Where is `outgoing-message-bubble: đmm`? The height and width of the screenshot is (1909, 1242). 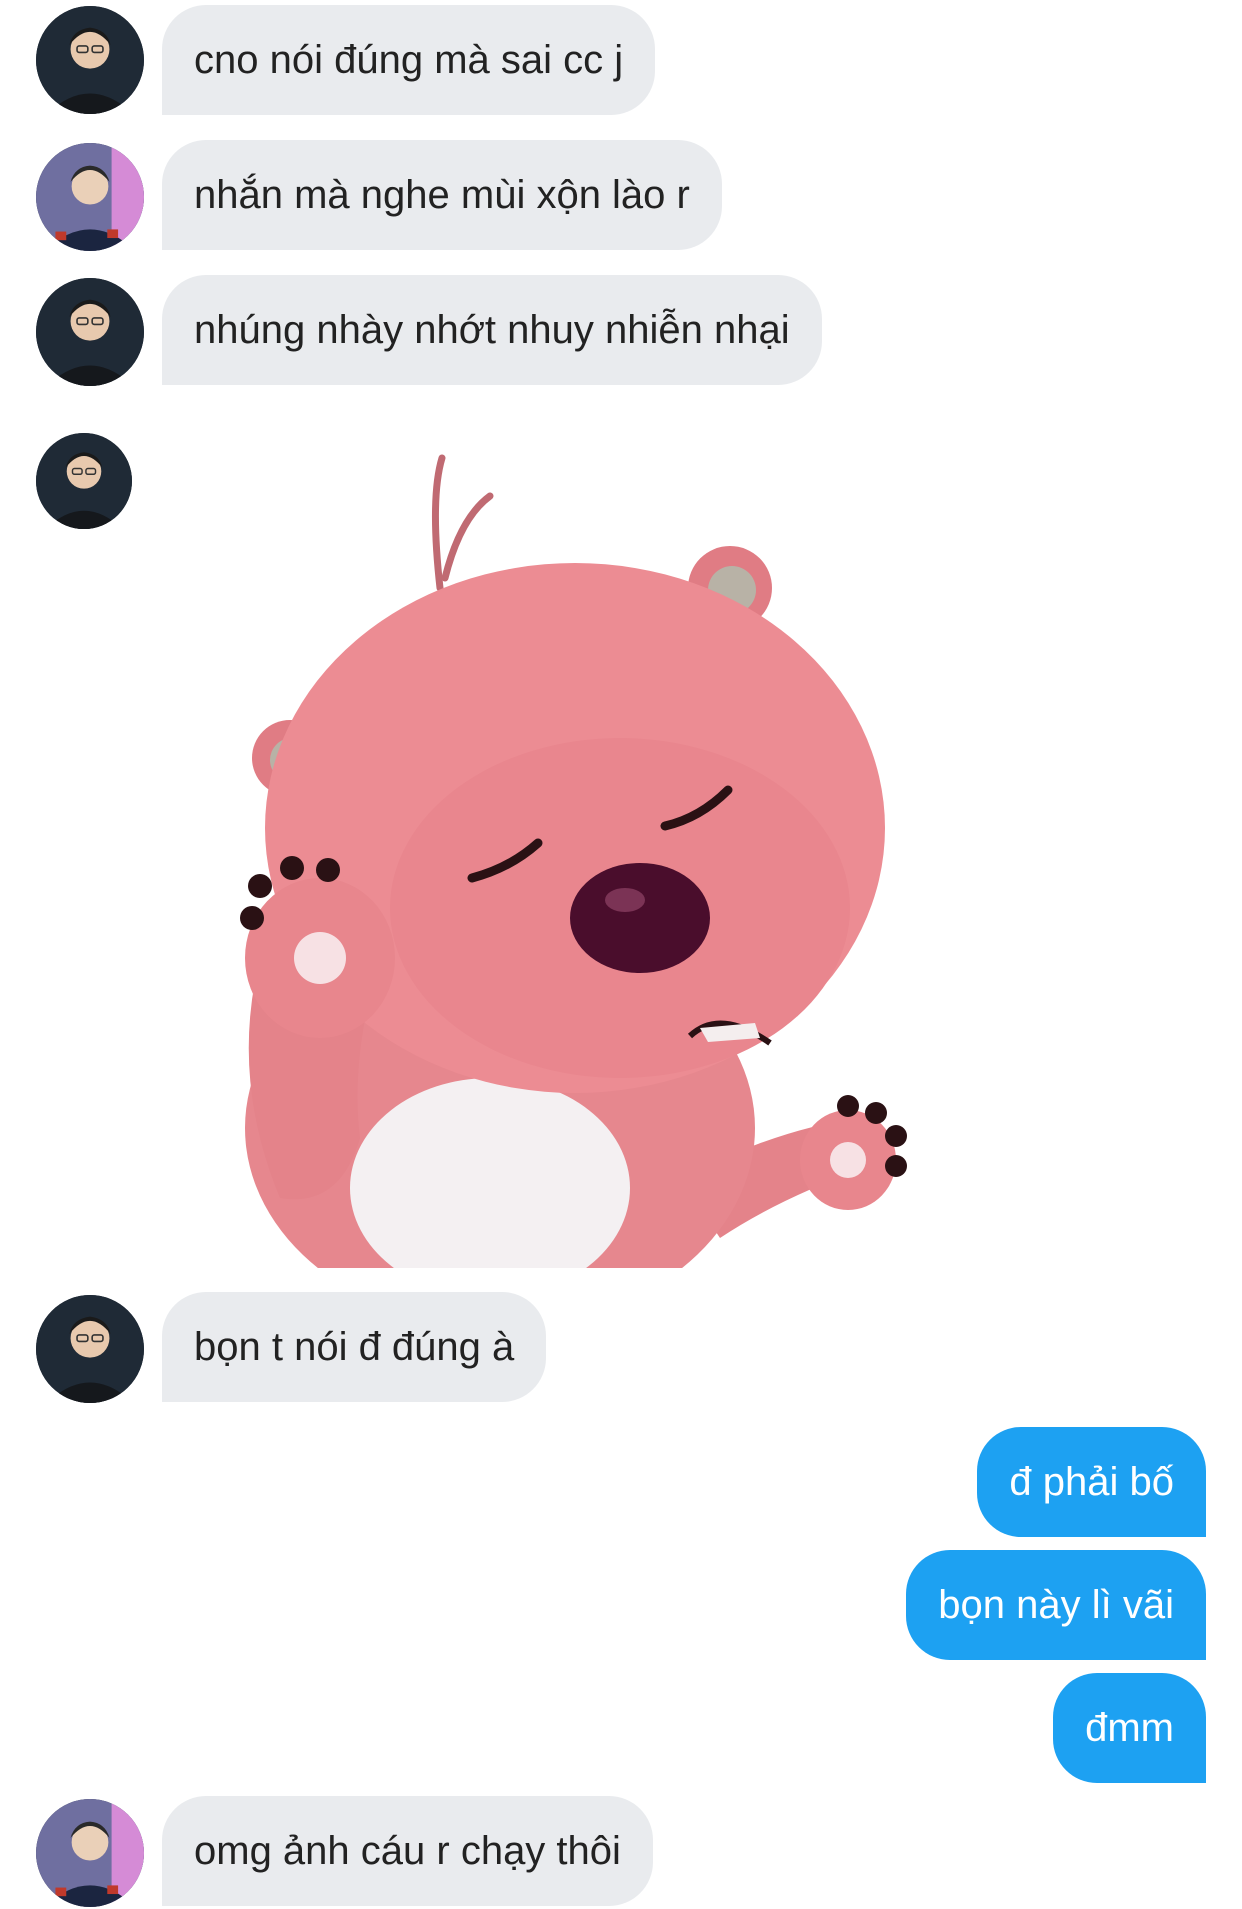 outgoing-message-bubble: đmm is located at coordinates (1129, 1728).